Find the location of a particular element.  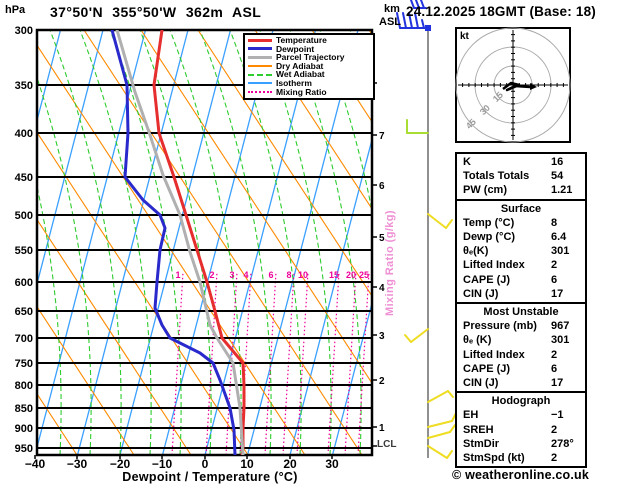

pressure-tick-label: 750 is located at coordinates (24, 364).